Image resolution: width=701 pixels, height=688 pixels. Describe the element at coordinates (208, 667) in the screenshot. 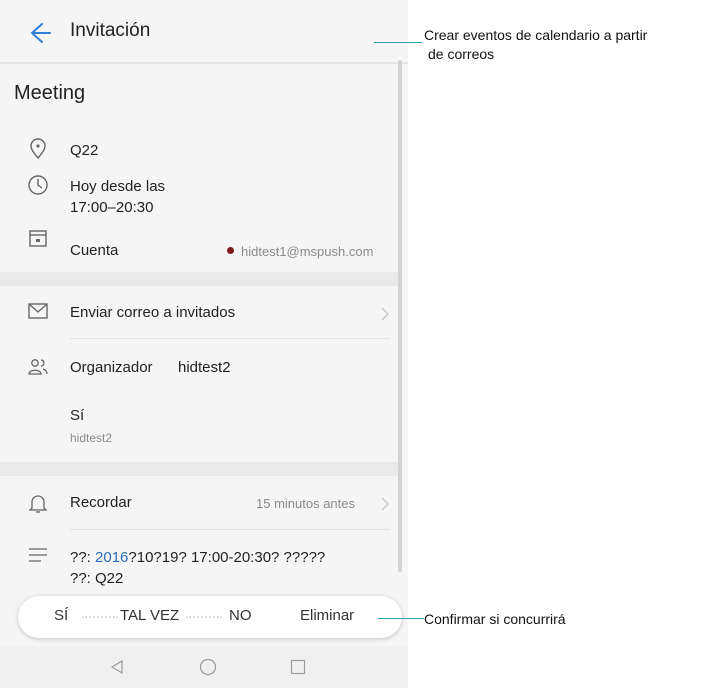

I see `circle-home-icon` at that location.